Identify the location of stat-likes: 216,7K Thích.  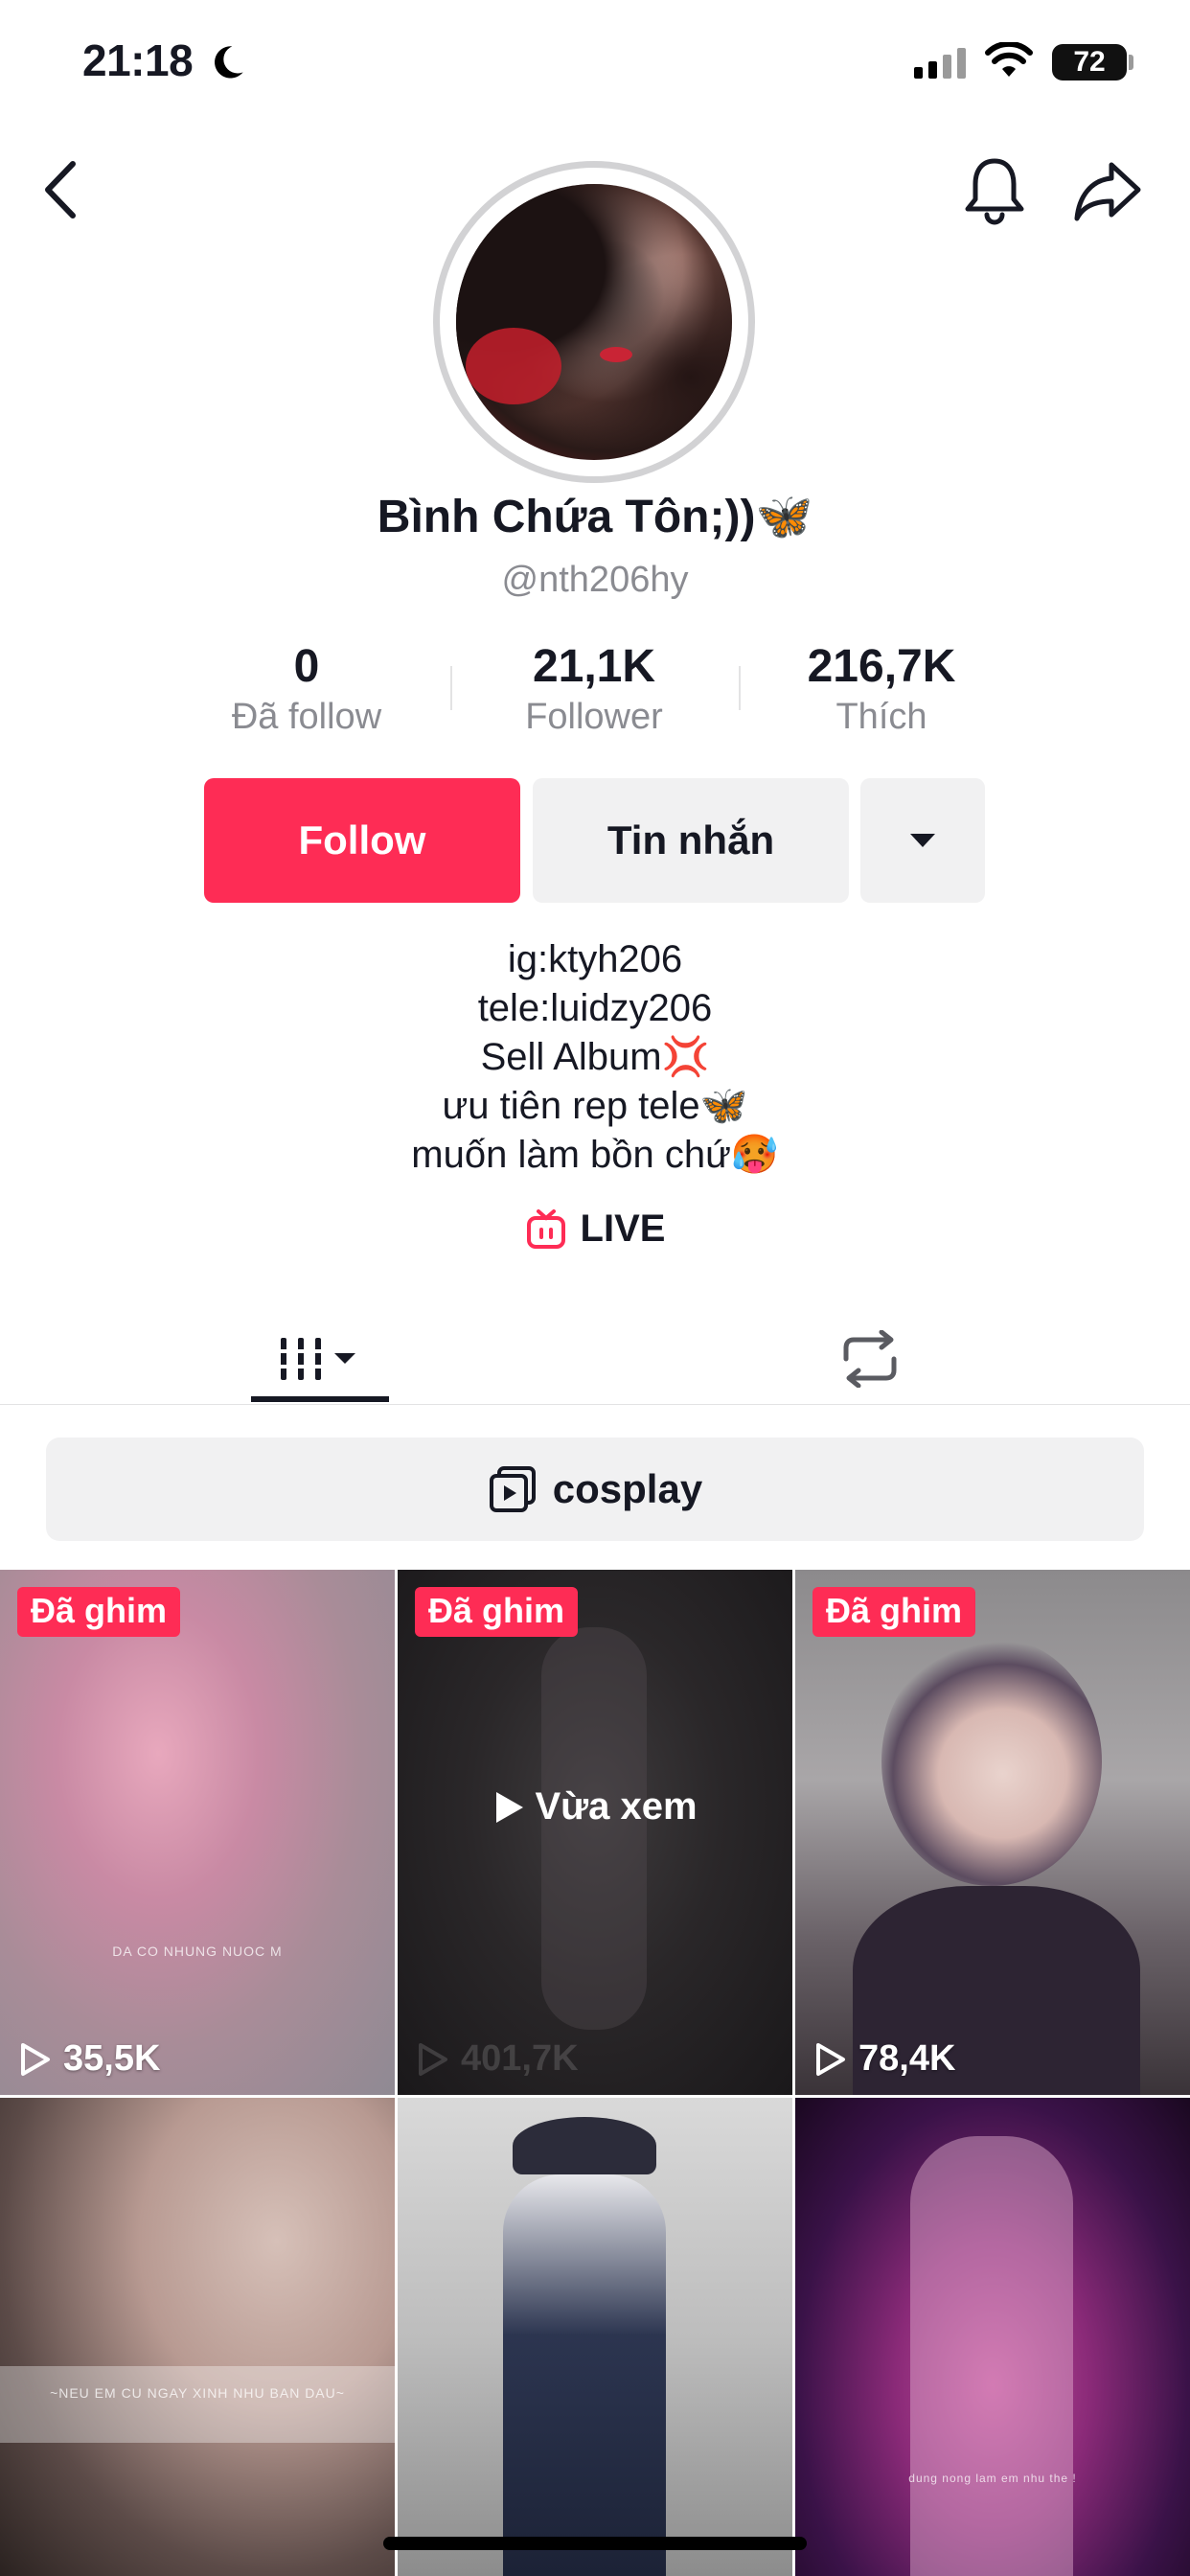
(882, 689).